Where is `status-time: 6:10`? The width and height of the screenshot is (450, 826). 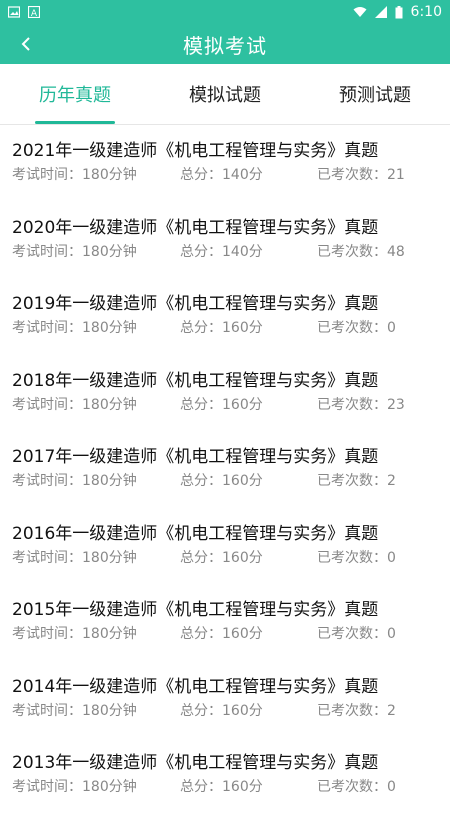 status-time: 6:10 is located at coordinates (426, 12).